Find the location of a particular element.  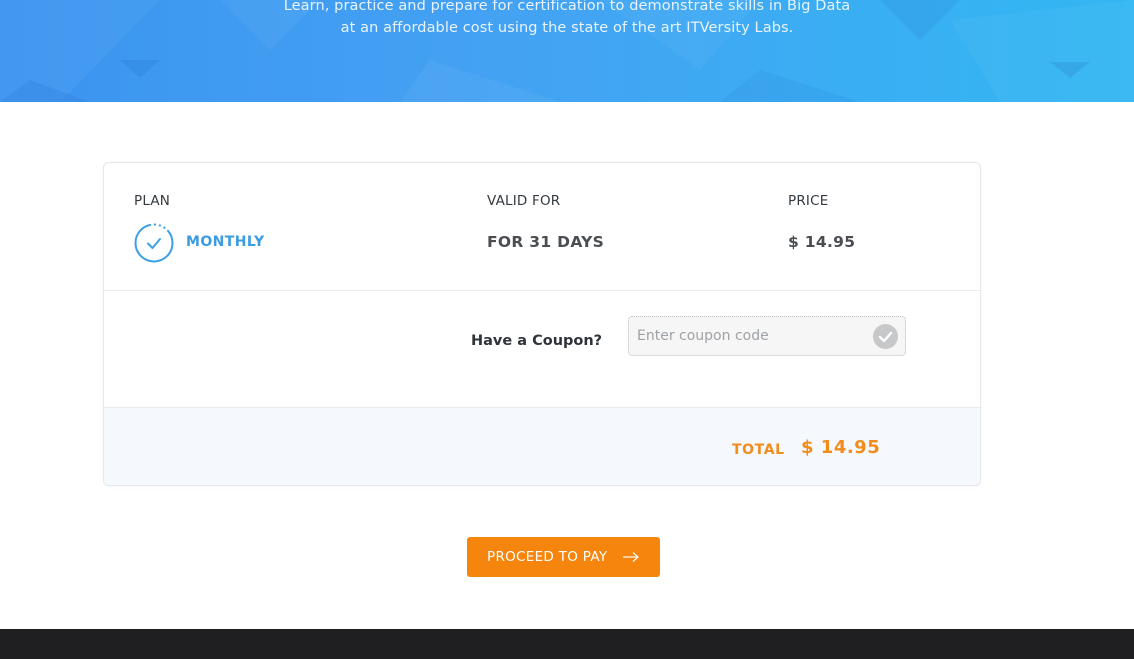

coupon-label: Have a Coupon? is located at coordinates (537, 341).